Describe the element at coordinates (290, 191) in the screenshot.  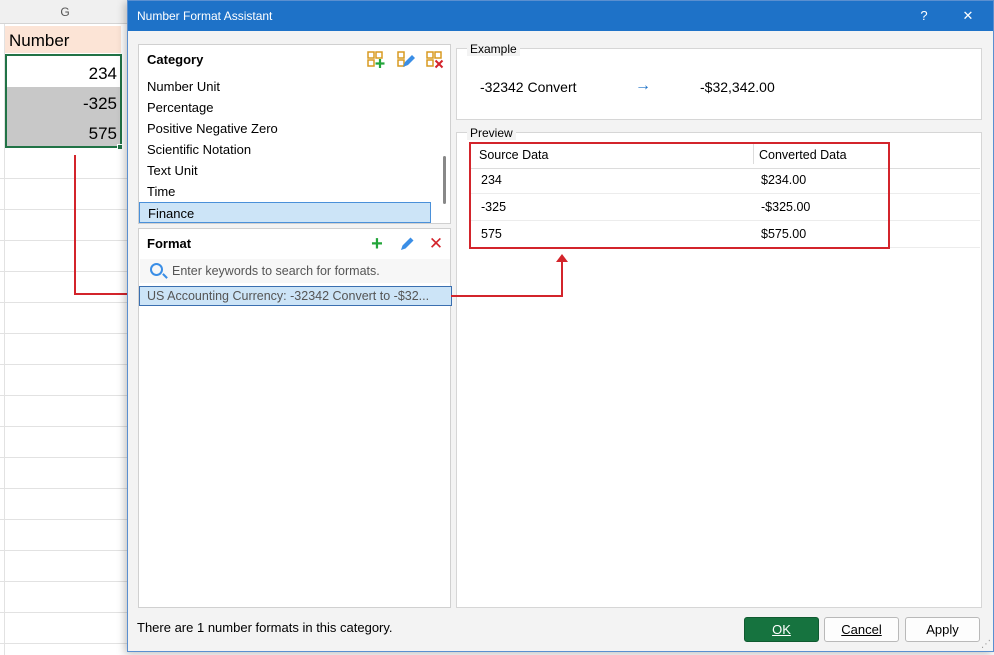
I see `category-item: Time` at that location.